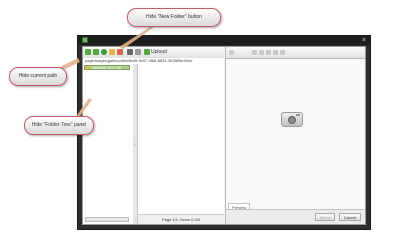  I want to click on tree-item-selected: a5d9fcd5-9c57-4f6, so click(107, 67).